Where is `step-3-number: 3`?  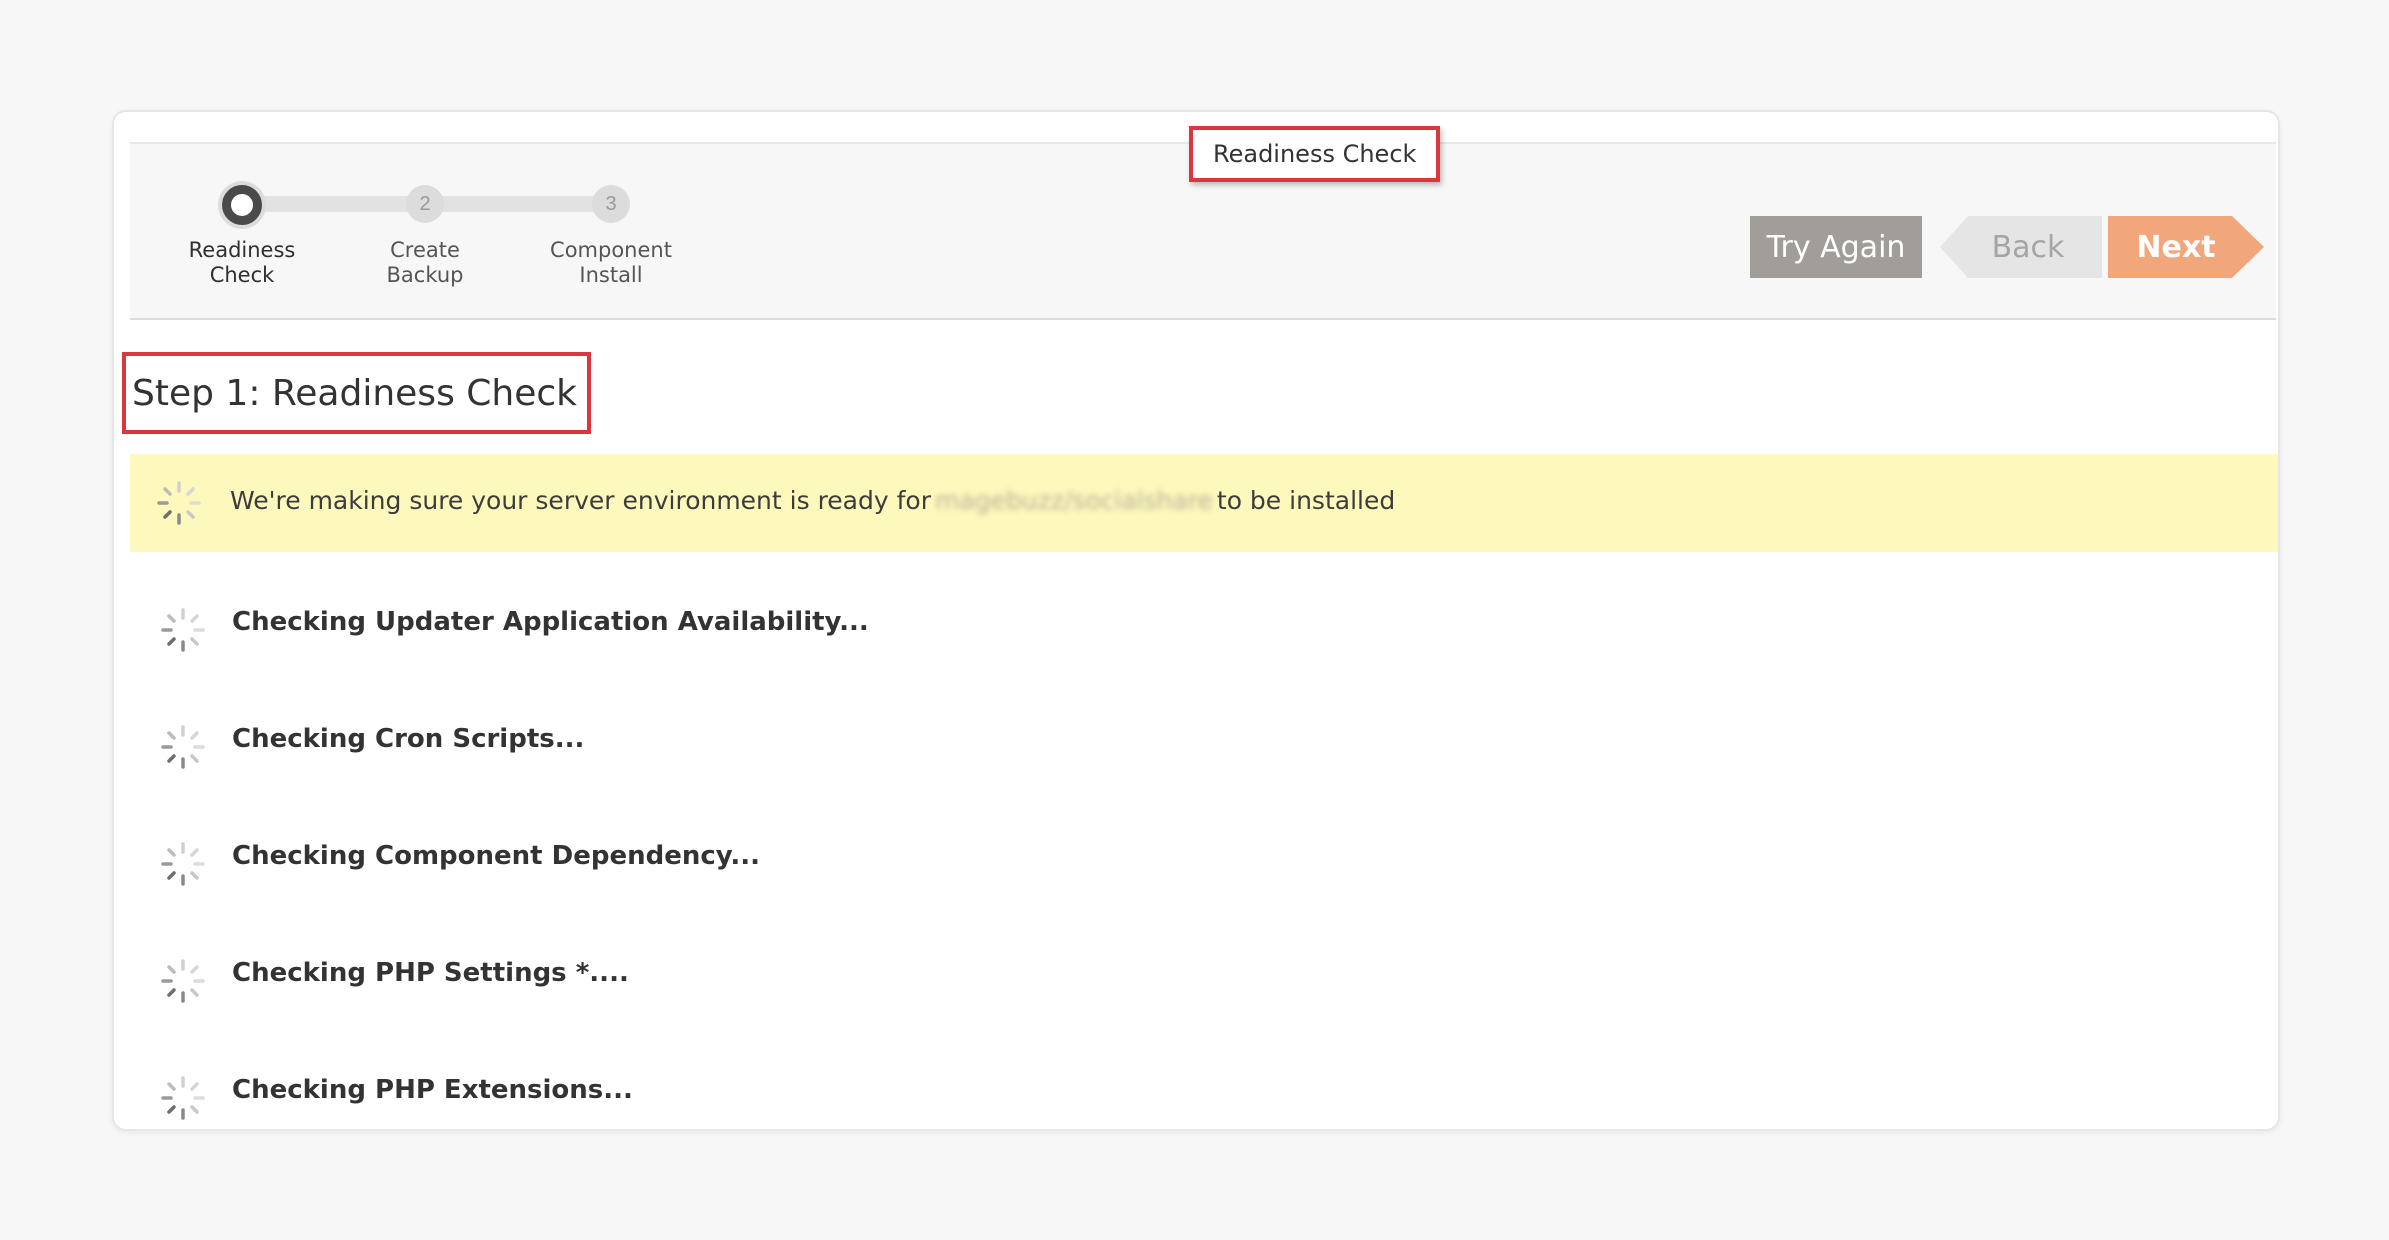
step-3-number: 3 is located at coordinates (611, 203).